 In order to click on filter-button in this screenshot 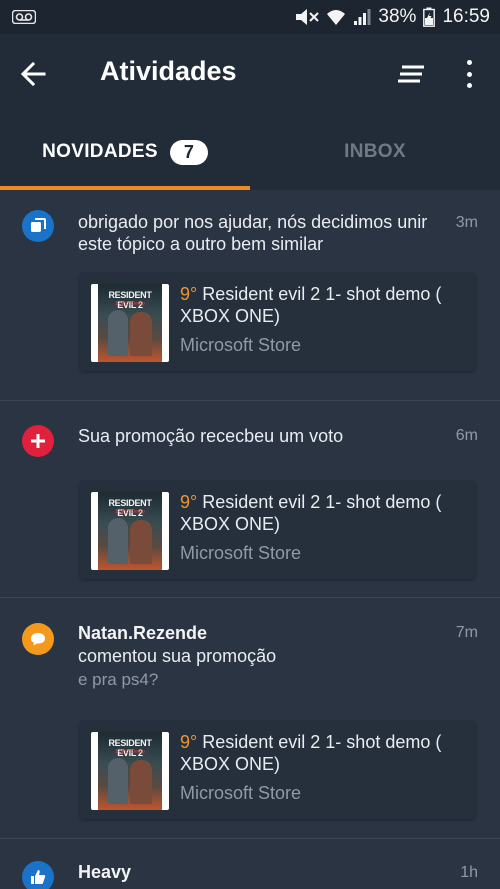, I will do `click(411, 74)`.